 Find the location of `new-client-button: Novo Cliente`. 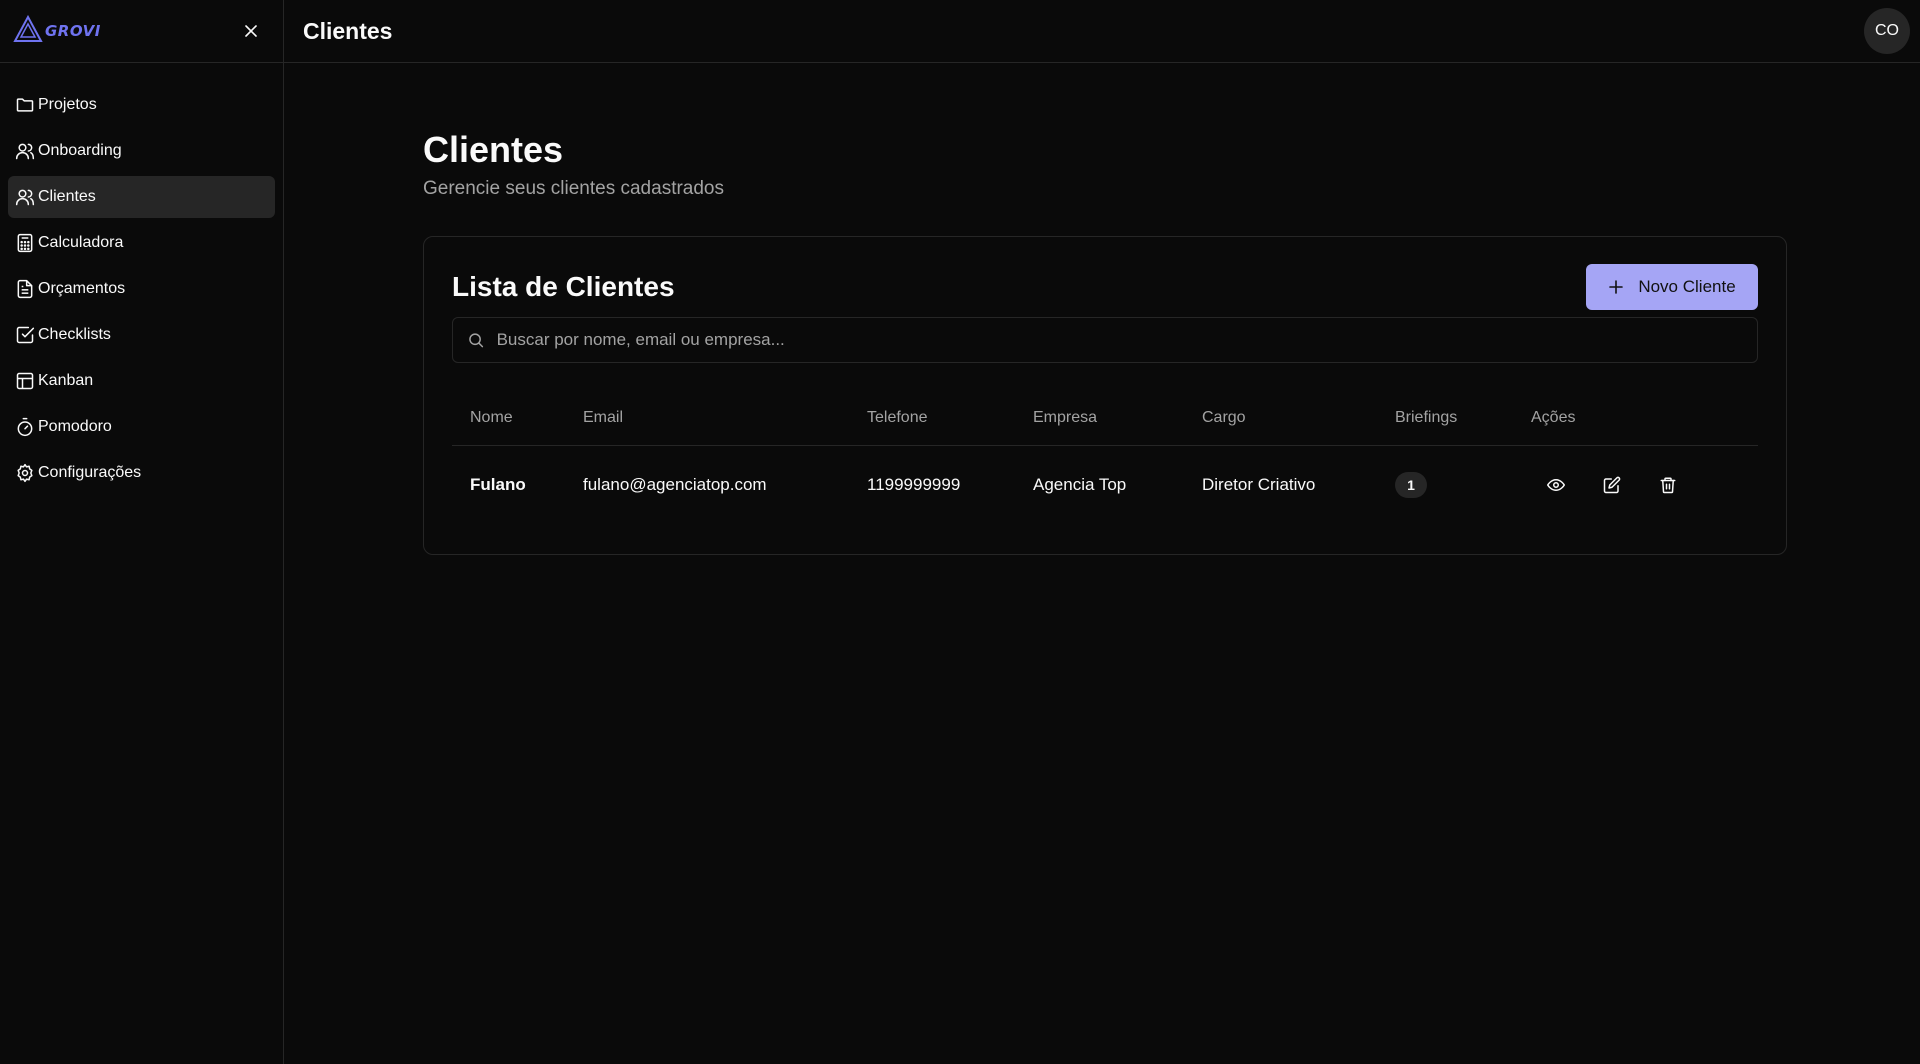

new-client-button: Novo Cliente is located at coordinates (1672, 287).